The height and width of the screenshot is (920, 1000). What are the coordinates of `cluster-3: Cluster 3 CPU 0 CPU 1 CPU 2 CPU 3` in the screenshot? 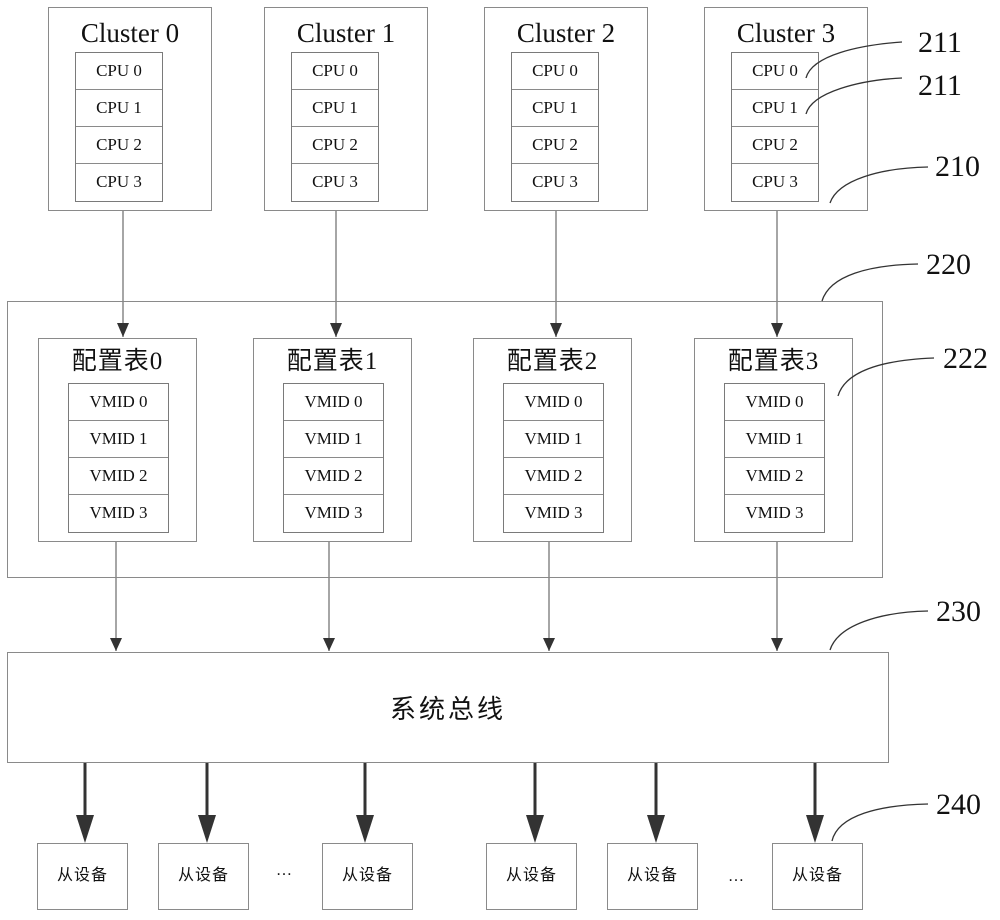 It's located at (786, 109).